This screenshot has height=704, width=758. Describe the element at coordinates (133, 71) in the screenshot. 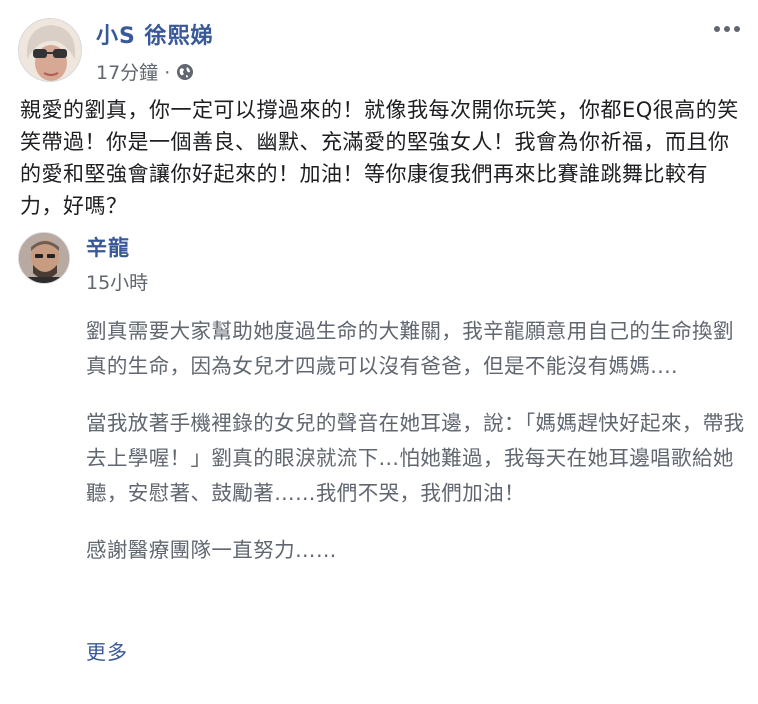

I see `post-timestamp: 17分鐘 ·` at that location.